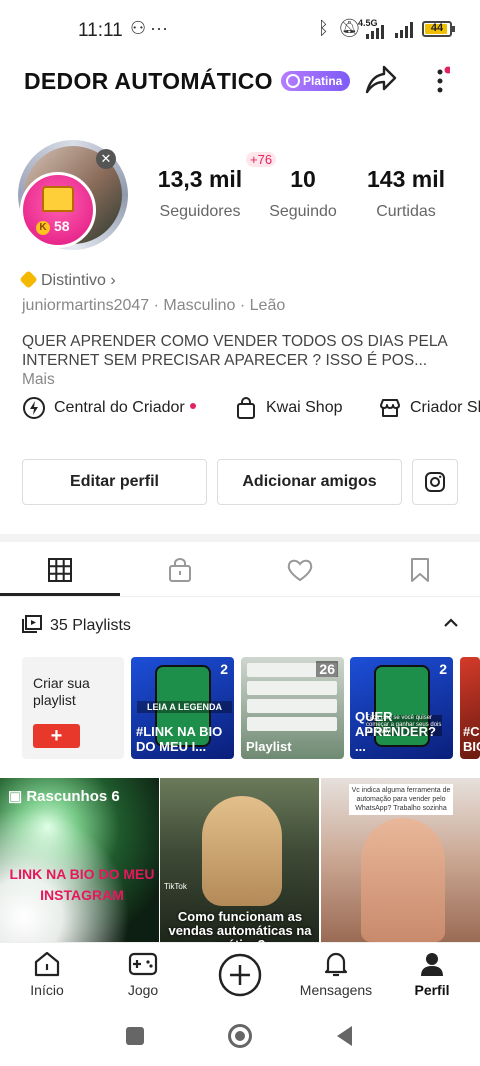 This screenshot has height=1066, width=480. What do you see at coordinates (406, 179) in the screenshot?
I see `likes-count: 143 mil` at bounding box center [406, 179].